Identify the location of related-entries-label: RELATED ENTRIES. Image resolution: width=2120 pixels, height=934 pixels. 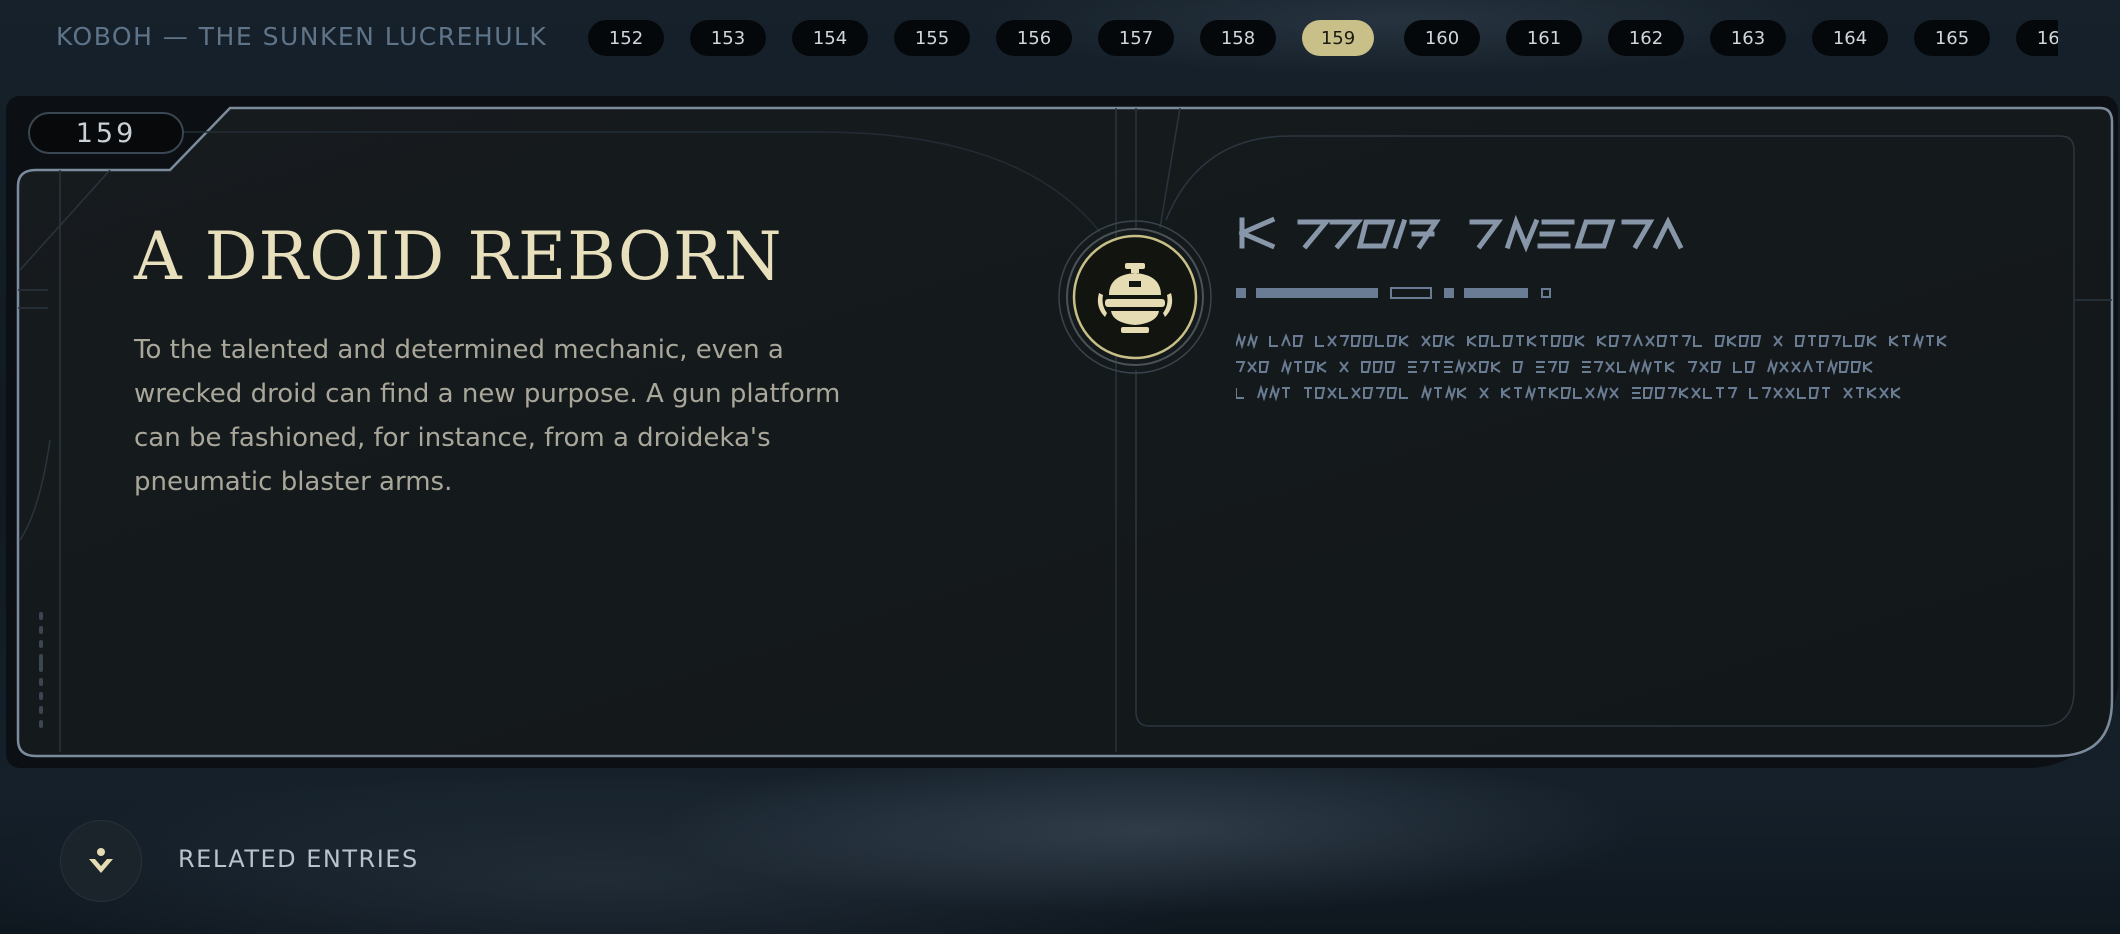
(298, 859).